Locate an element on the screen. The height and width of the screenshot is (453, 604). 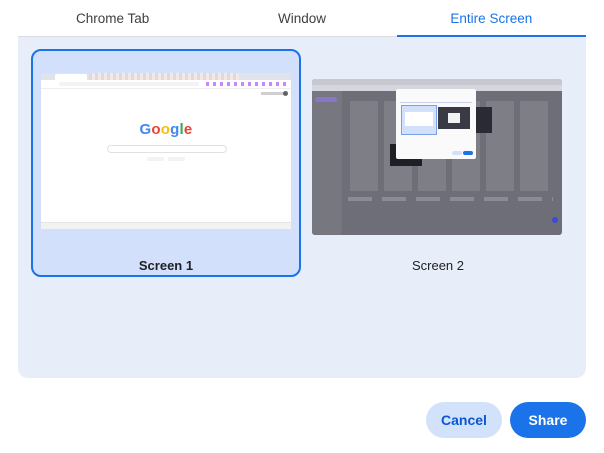
screen-1-thumbnail: Google is located at coordinates (166, 151).